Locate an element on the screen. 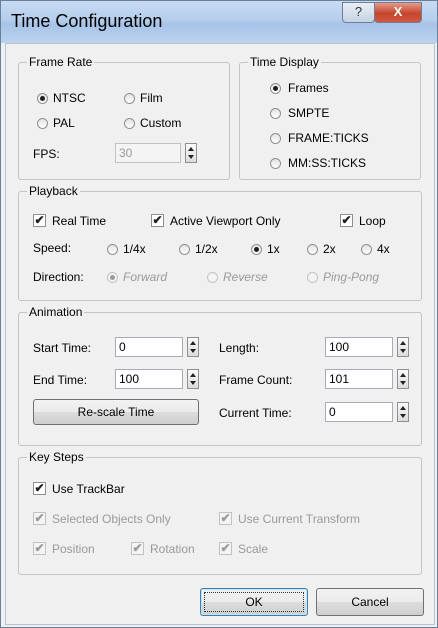 This screenshot has width=438, height=628. loop-label: Loop is located at coordinates (372, 221).